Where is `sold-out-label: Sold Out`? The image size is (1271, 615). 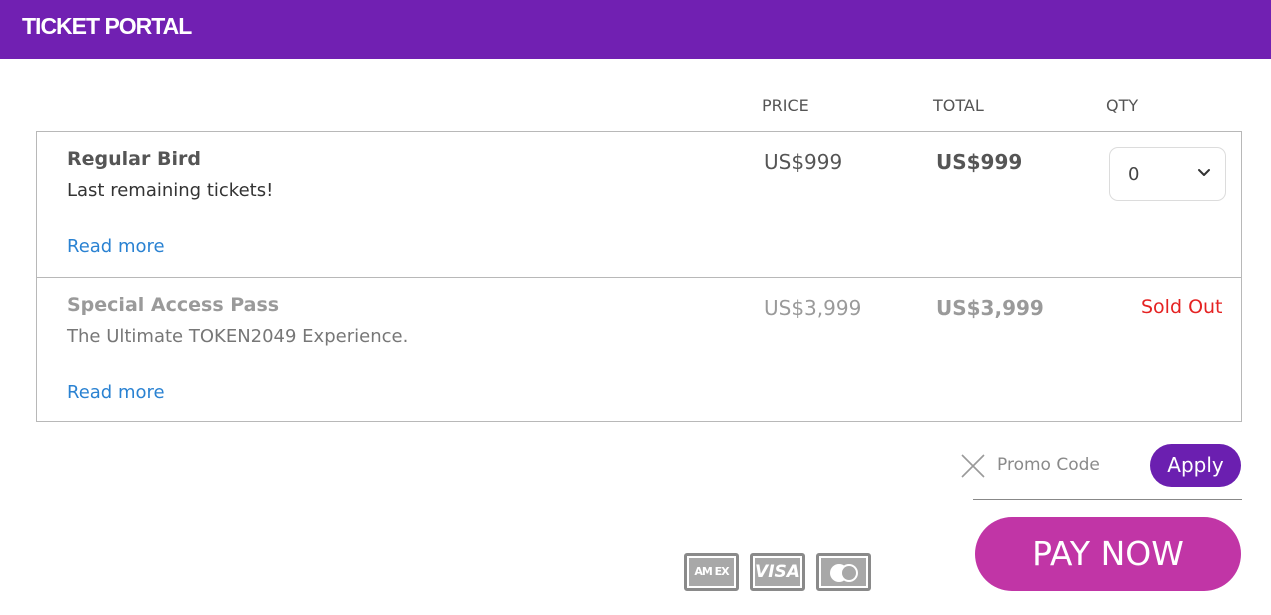
sold-out-label: Sold Out is located at coordinates (1182, 307).